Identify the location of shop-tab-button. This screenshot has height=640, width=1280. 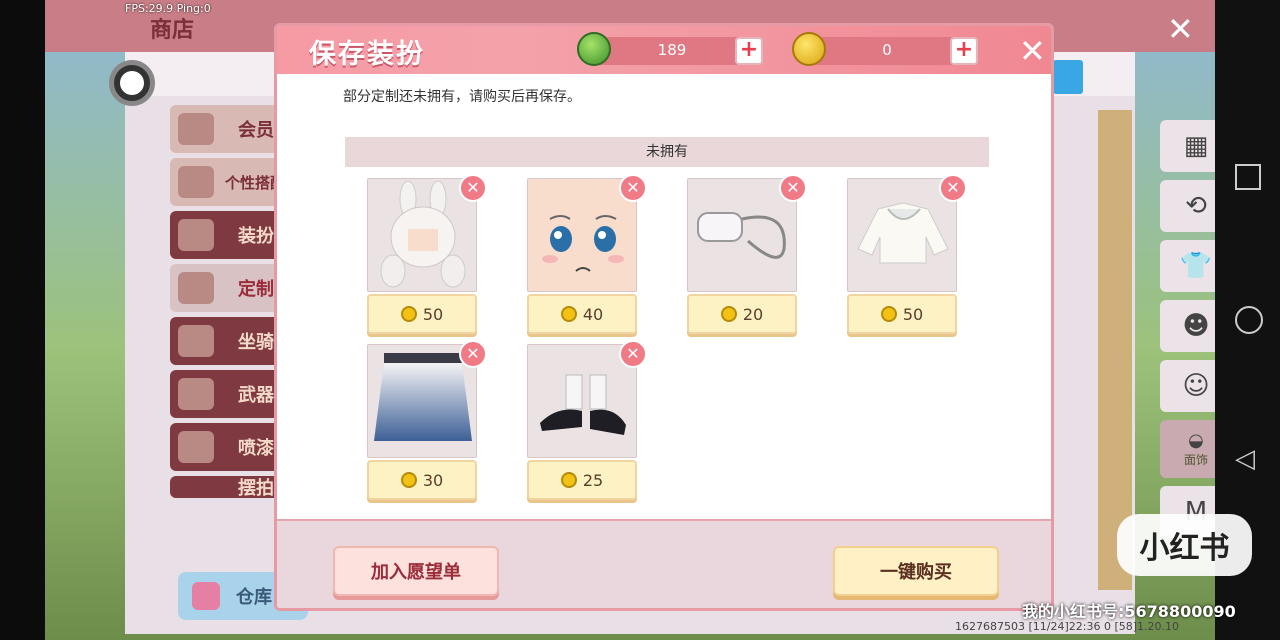
(1068, 77).